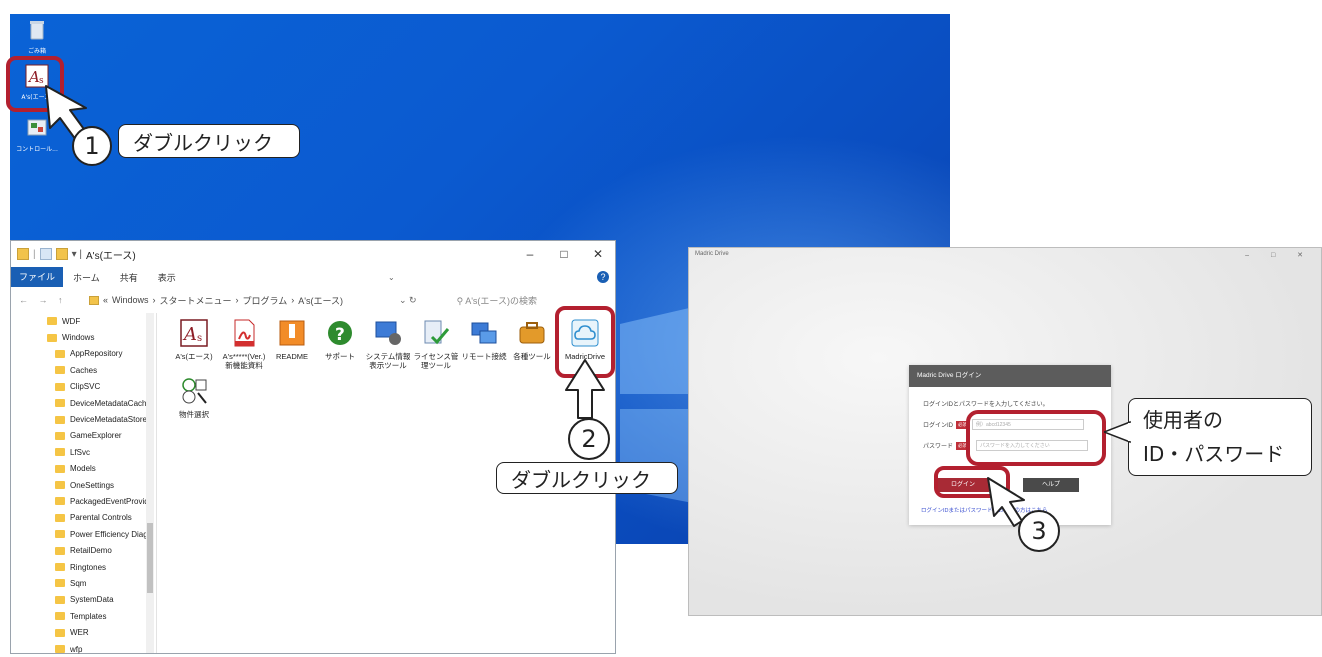  What do you see at coordinates (437, 332) in the screenshot?
I see `license-icon` at bounding box center [437, 332].